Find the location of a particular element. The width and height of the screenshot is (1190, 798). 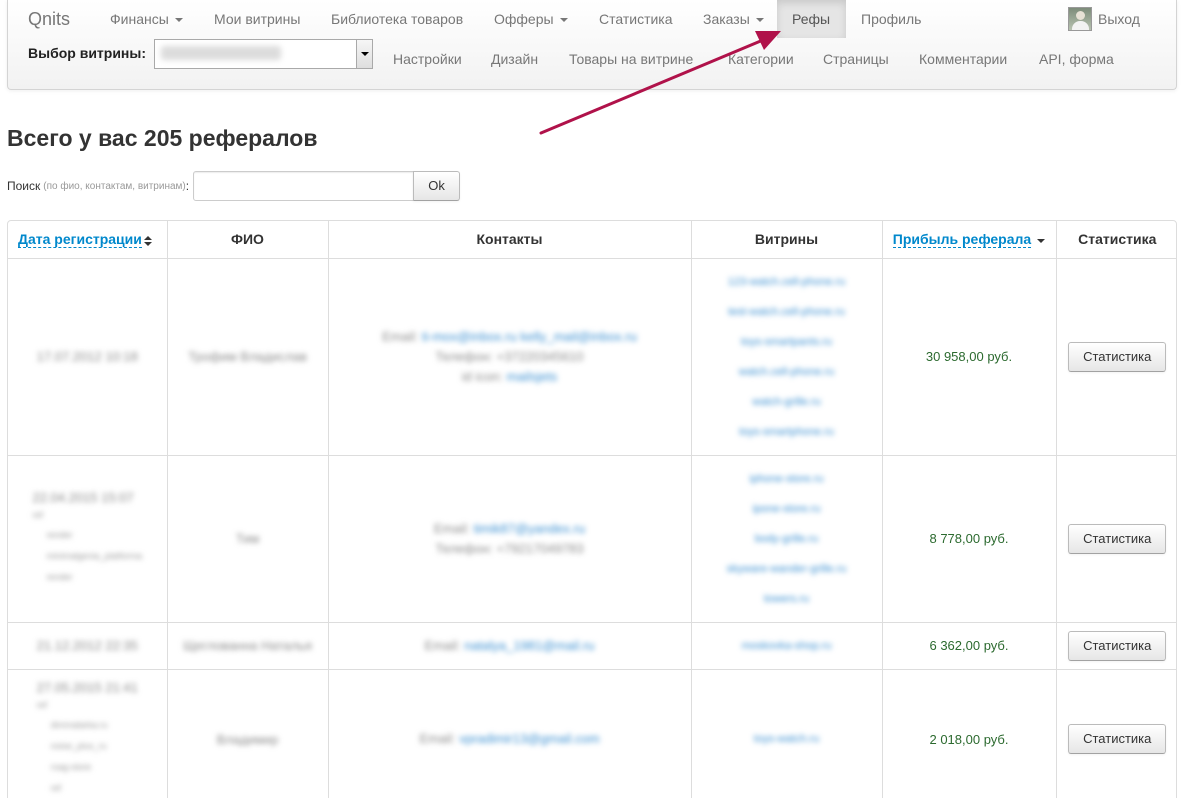

reg-date-cell: 17.07.2012 10:18 is located at coordinates (87, 356).